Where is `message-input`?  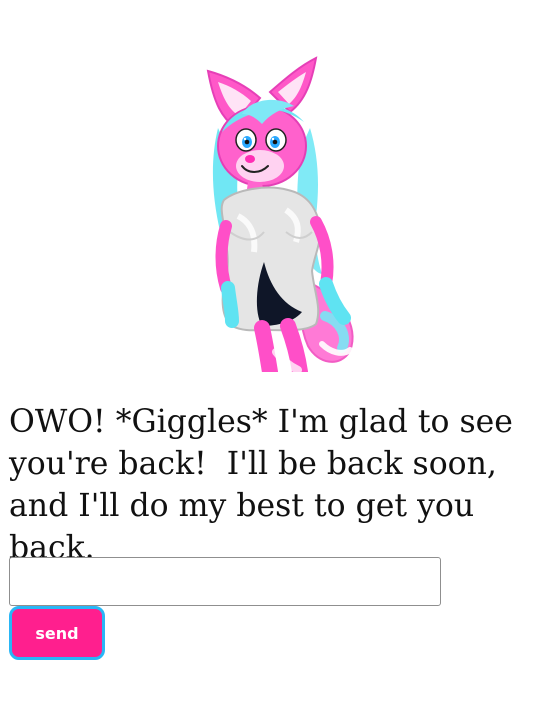
message-input is located at coordinates (225, 581).